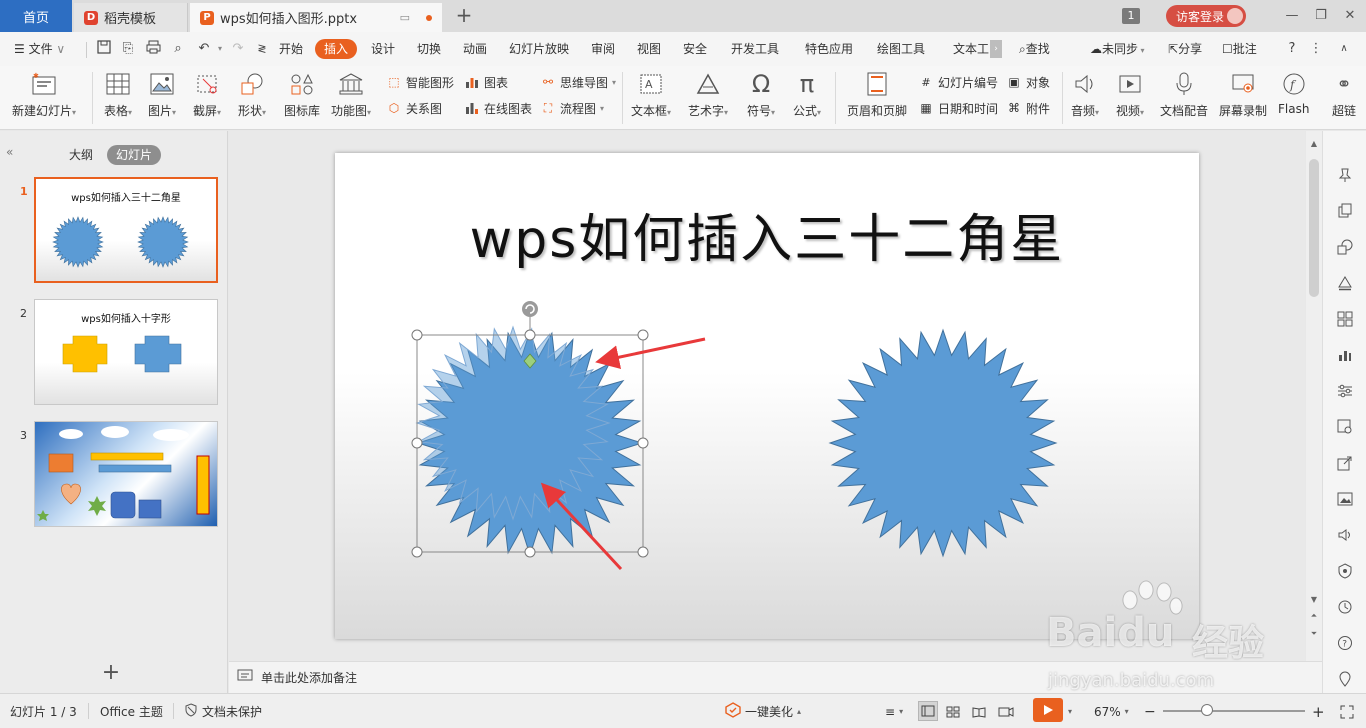 This screenshot has width=1366, height=728. Describe the element at coordinates (81, 155) in the screenshot. I see `tab-outline: 大纲` at that location.